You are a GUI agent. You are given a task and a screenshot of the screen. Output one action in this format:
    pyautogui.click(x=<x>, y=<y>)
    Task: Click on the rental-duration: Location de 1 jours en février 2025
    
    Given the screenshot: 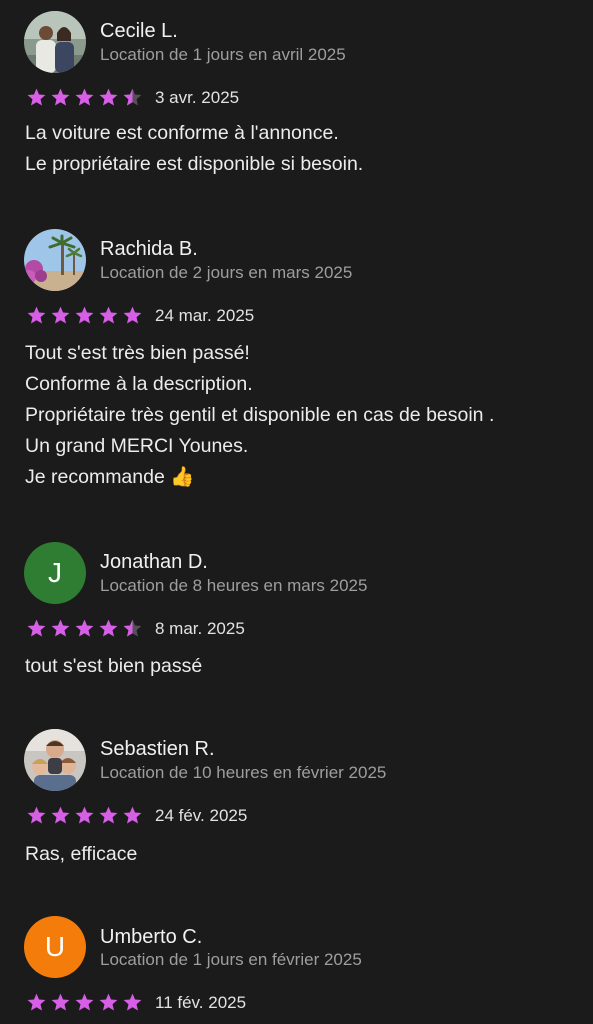 What is the action you would take?
    pyautogui.click(x=231, y=959)
    